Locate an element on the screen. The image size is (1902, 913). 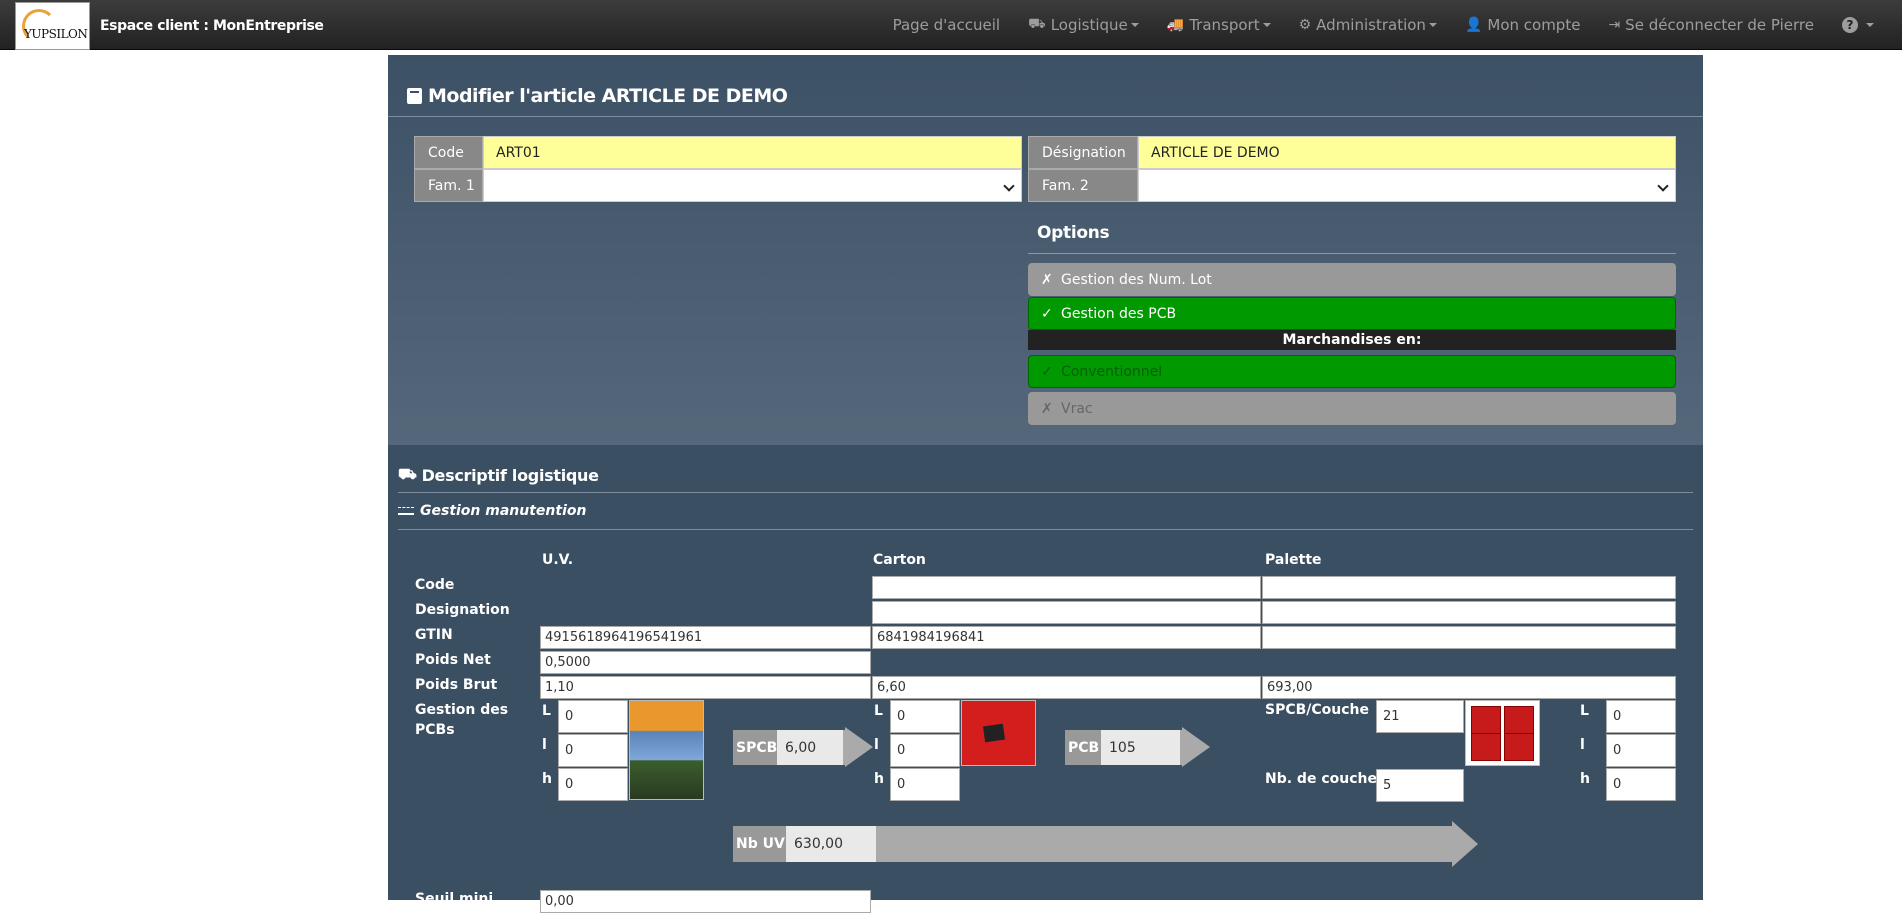
spcb-couche-label: SPCB/Couche is located at coordinates (1317, 710).